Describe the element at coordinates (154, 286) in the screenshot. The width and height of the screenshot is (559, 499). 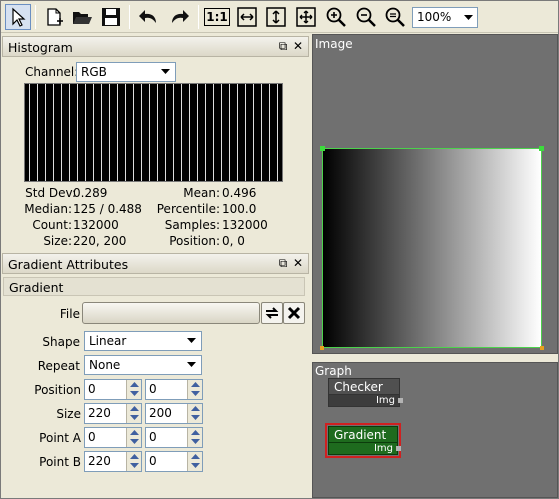
I see `gradient-section-header: Gradient` at that location.